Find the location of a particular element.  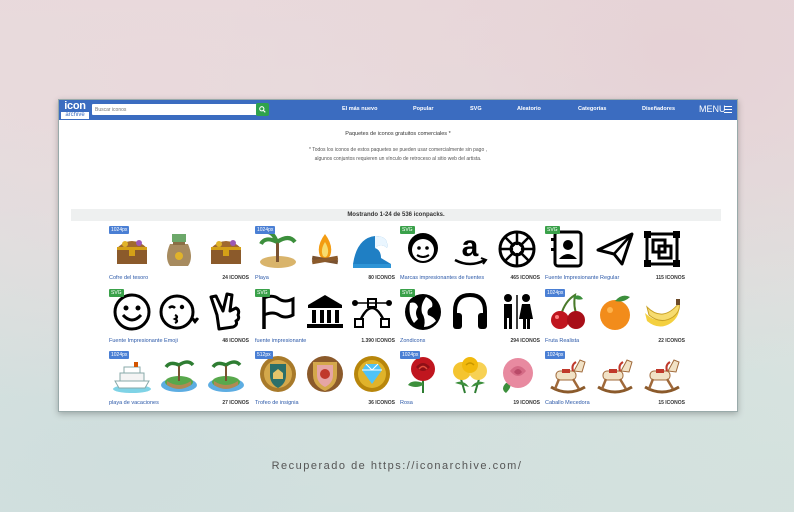

headphones-icon is located at coordinates (469, 310).